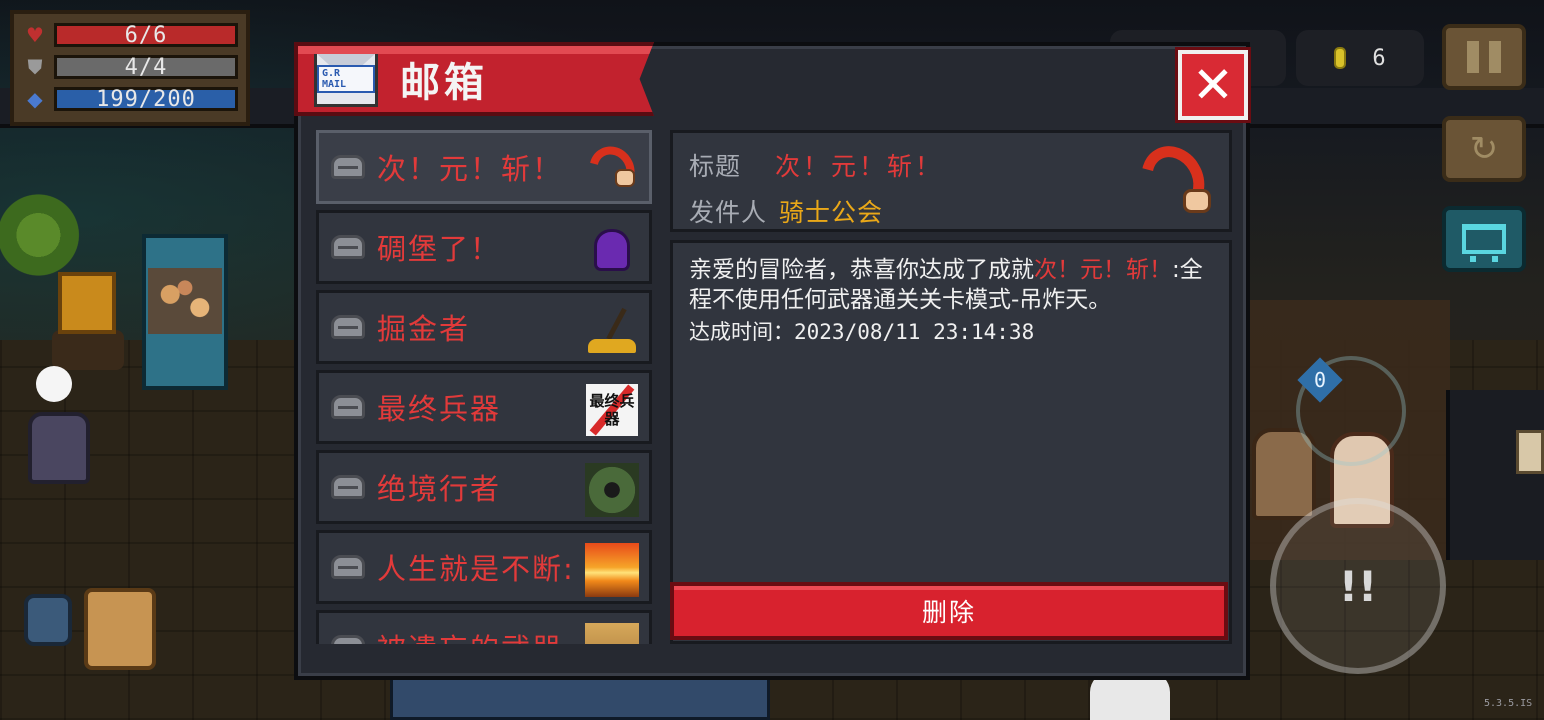 The image size is (1544, 720). What do you see at coordinates (741, 332) in the screenshot?
I see `time-label: 达成时间：` at bounding box center [741, 332].